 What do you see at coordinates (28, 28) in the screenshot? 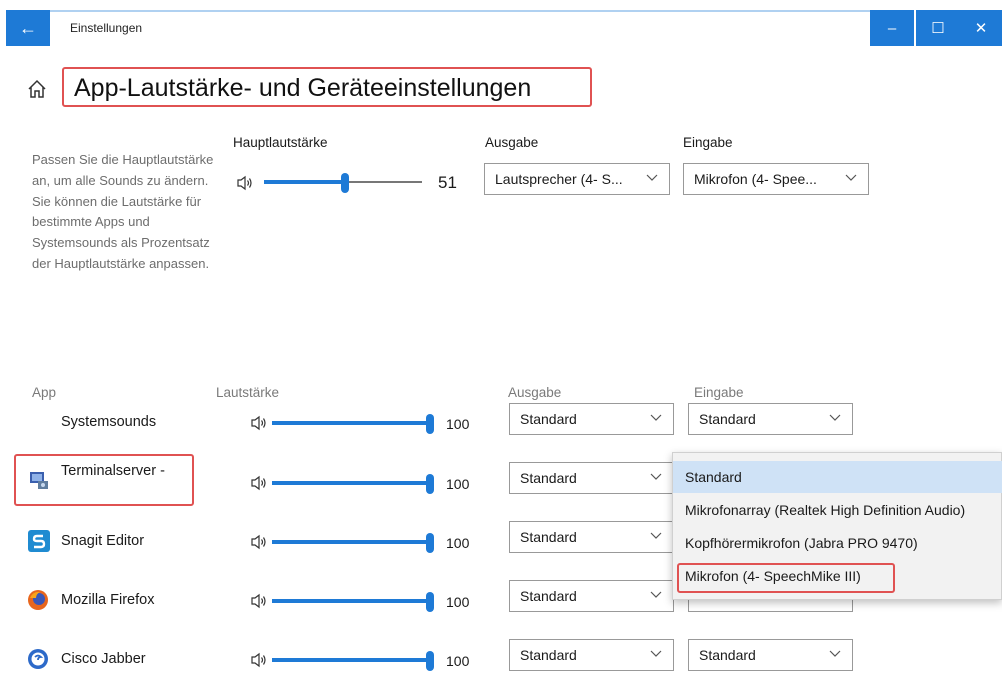
I see `back-button: ←` at bounding box center [28, 28].